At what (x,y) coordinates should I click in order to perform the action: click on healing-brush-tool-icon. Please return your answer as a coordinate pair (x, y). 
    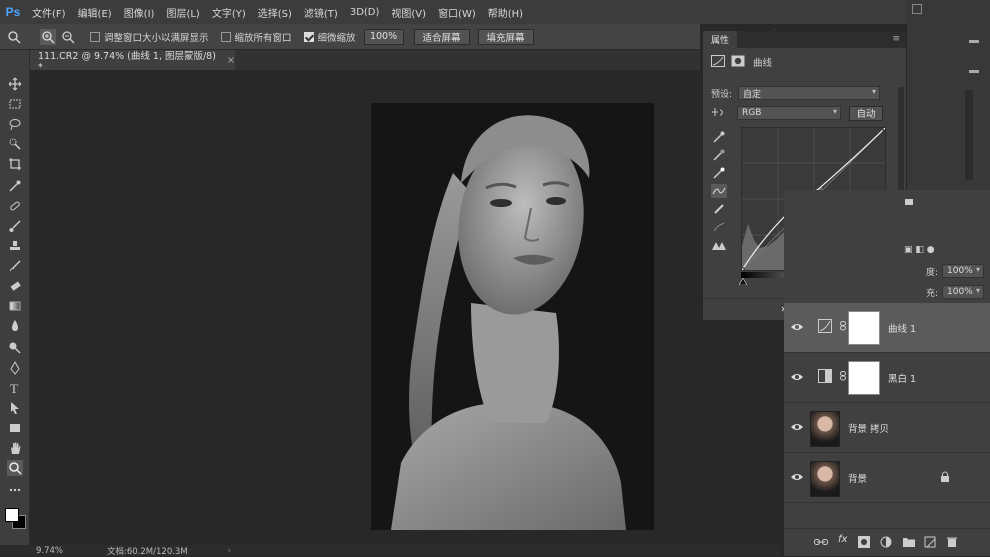
    Looking at the image, I should click on (15, 206).